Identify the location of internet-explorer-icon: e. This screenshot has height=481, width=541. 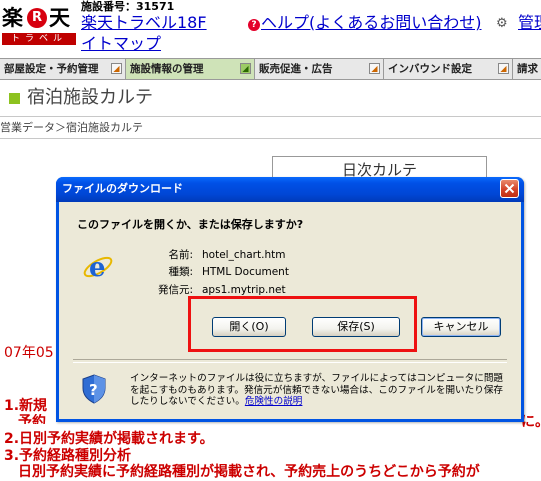
(98, 266).